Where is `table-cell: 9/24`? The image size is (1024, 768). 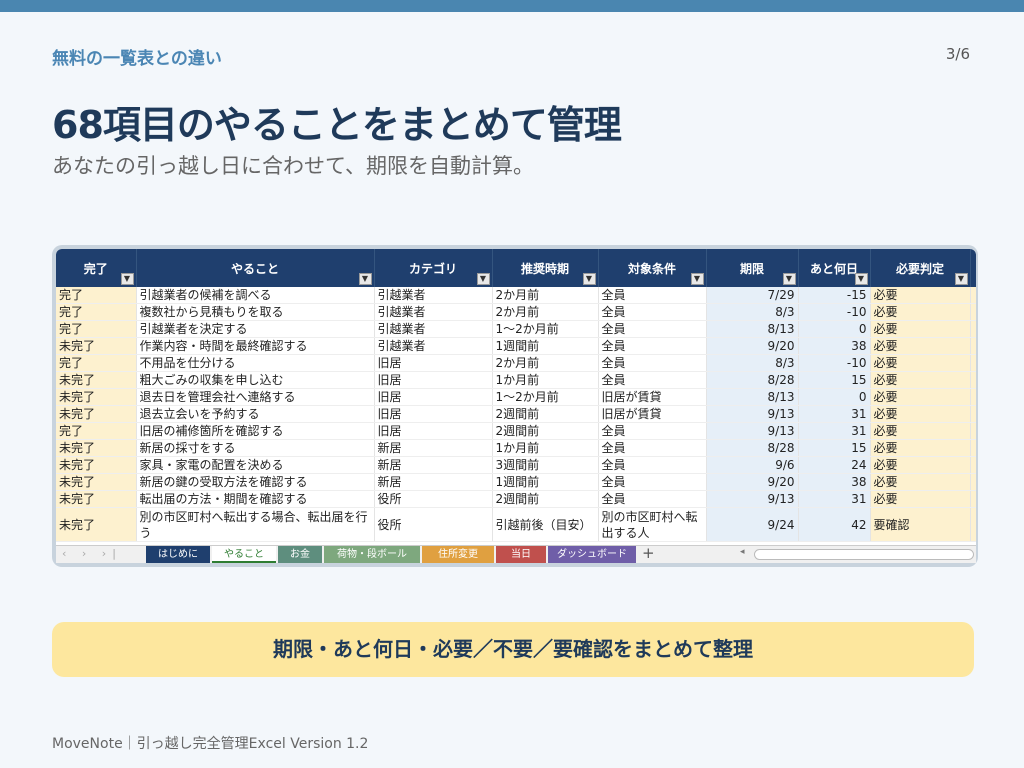 table-cell: 9/24 is located at coordinates (752, 524).